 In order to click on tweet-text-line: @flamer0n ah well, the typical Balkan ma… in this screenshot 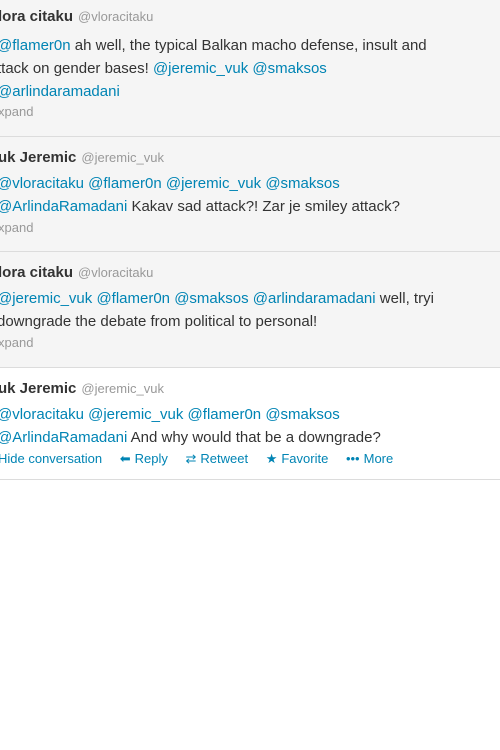, I will do `click(250, 45)`.